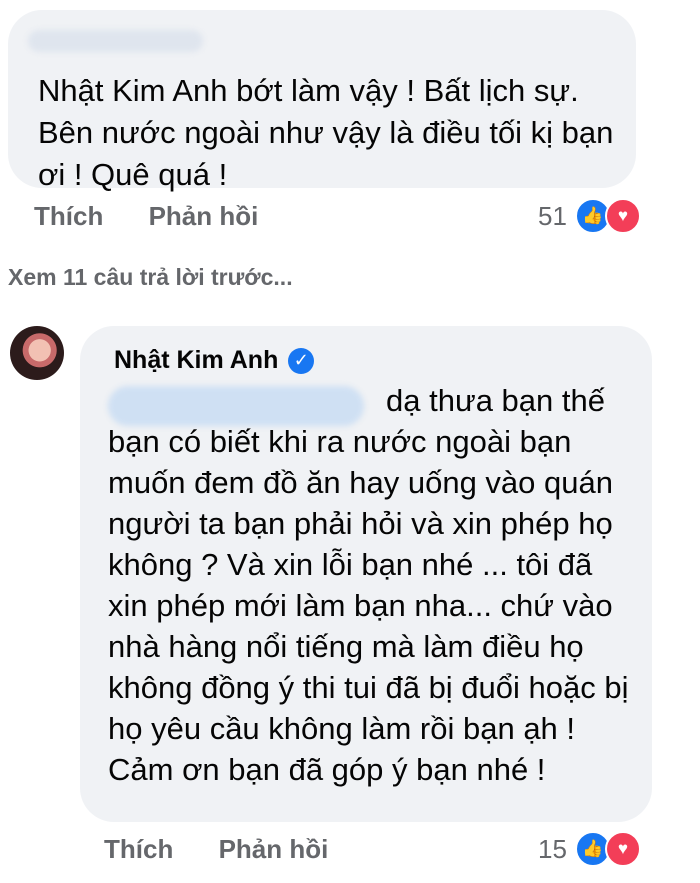 The image size is (700, 883). I want to click on reply-actions: Thích Phản hồi, so click(235, 849).